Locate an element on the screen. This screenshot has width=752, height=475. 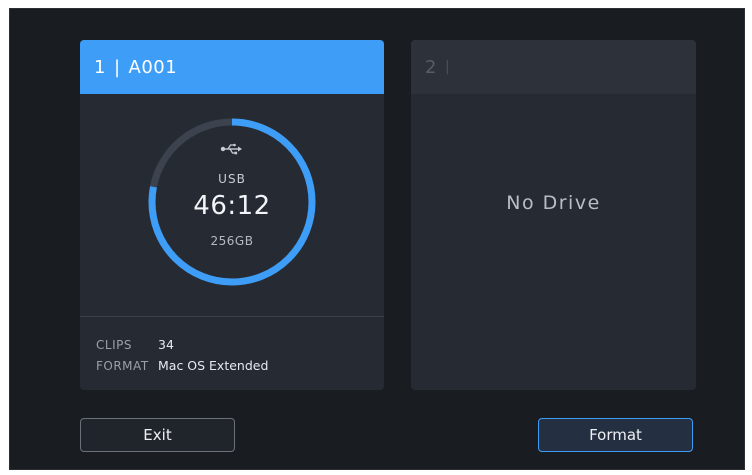
remaining-time: 46:12 is located at coordinates (232, 206).